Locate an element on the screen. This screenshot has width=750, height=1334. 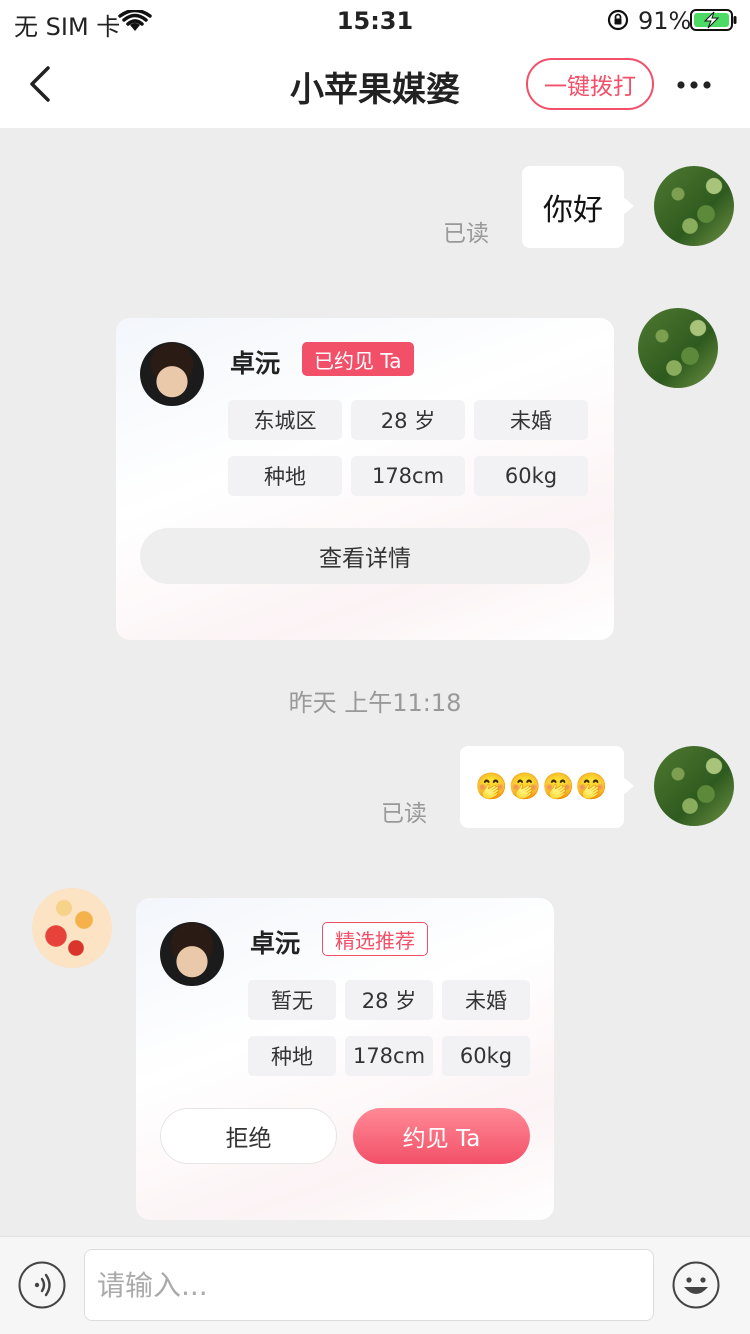
view-details-button: 查看详情 is located at coordinates (365, 556).